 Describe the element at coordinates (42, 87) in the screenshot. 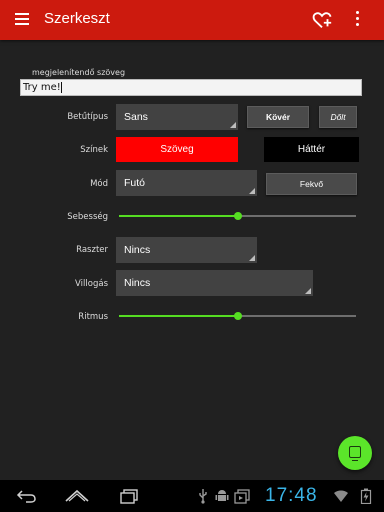

I see `display-text-value: Try me!` at that location.